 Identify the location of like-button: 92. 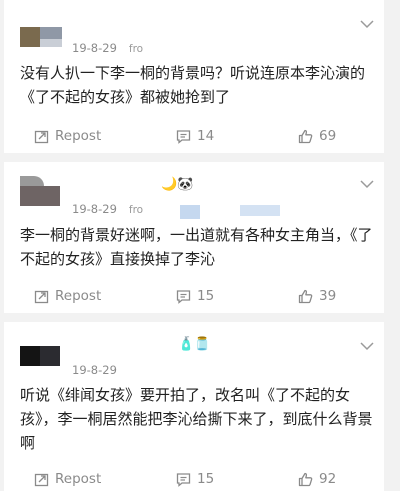
(317, 479).